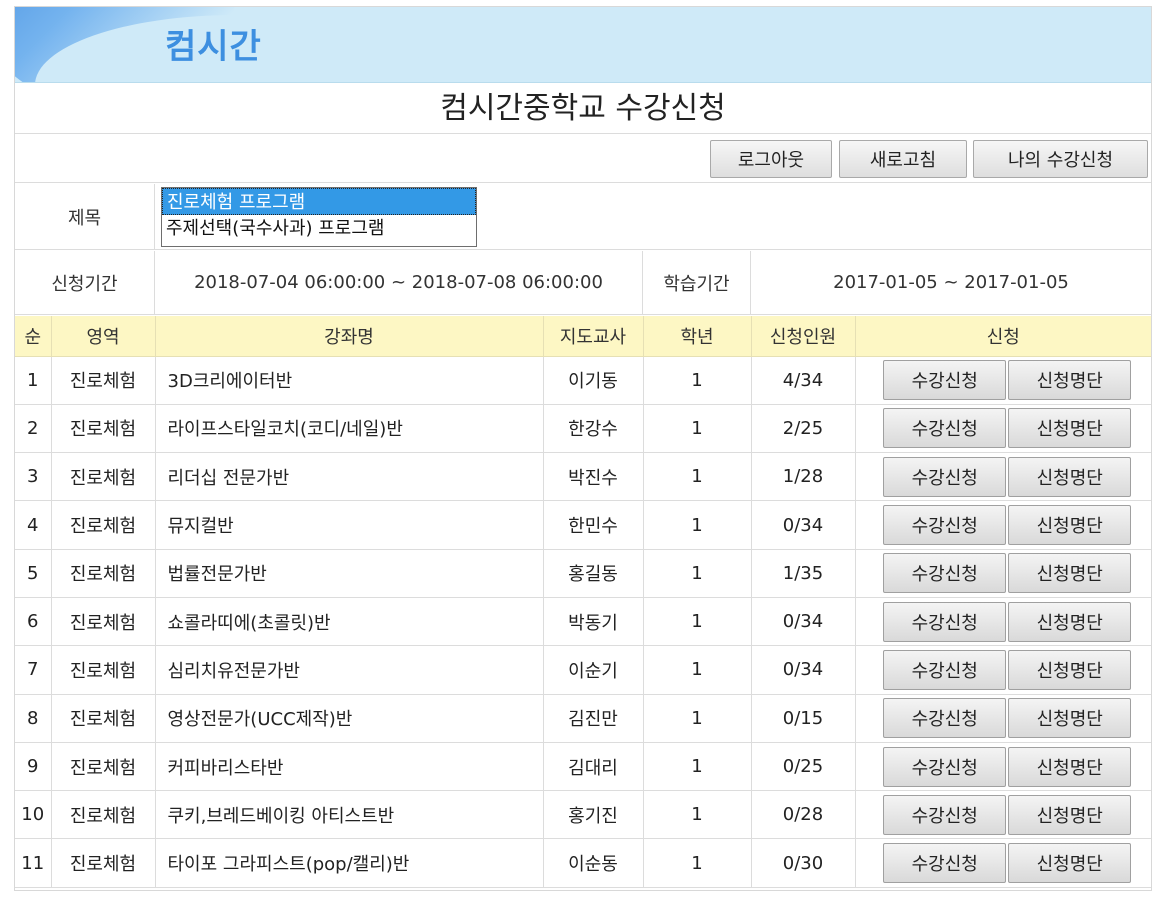 This screenshot has width=1155, height=900. What do you see at coordinates (33, 622) in the screenshot?
I see `row-number: 6` at bounding box center [33, 622].